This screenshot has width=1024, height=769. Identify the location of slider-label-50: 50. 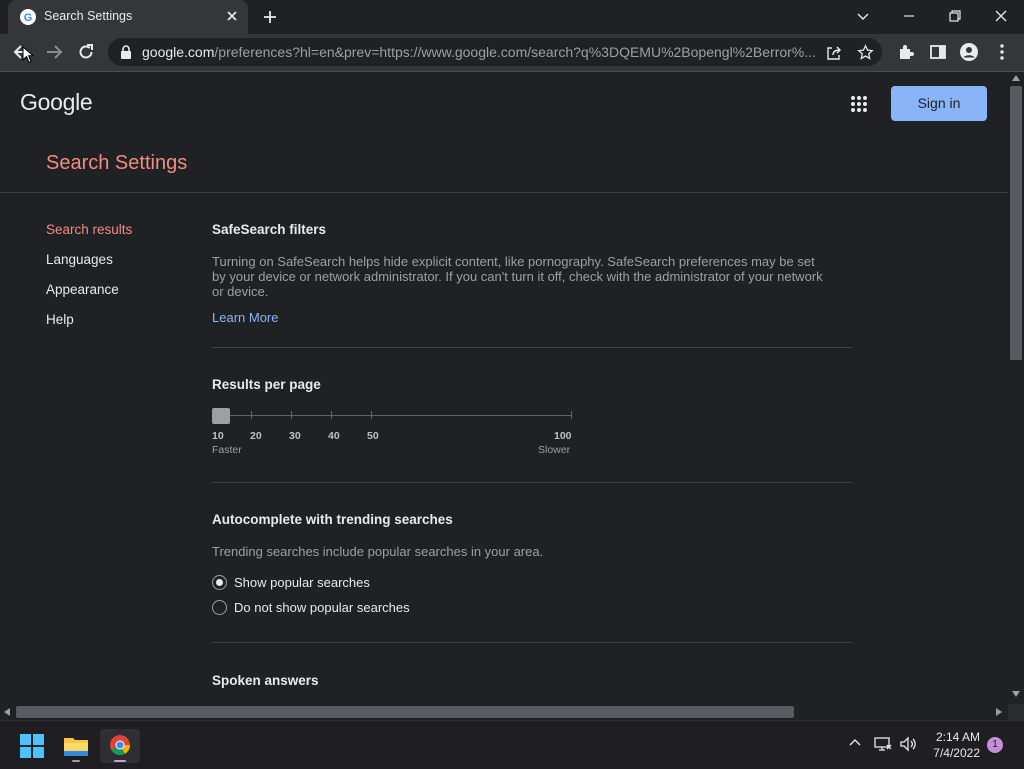
(373, 436).